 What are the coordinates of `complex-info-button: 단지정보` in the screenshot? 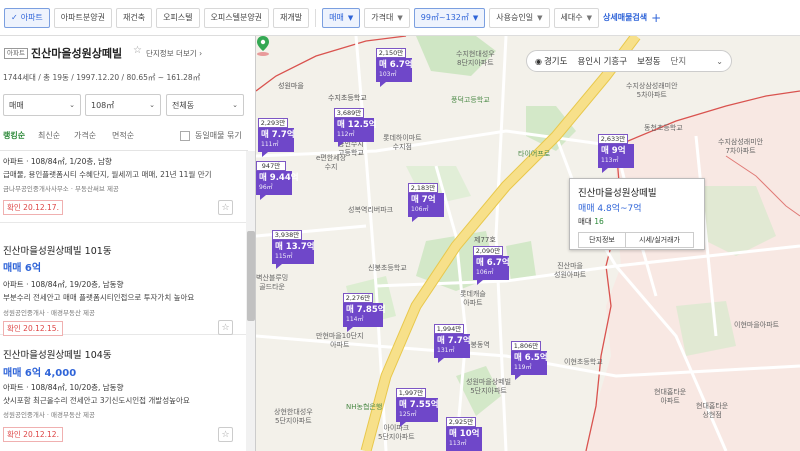 It's located at (602, 240).